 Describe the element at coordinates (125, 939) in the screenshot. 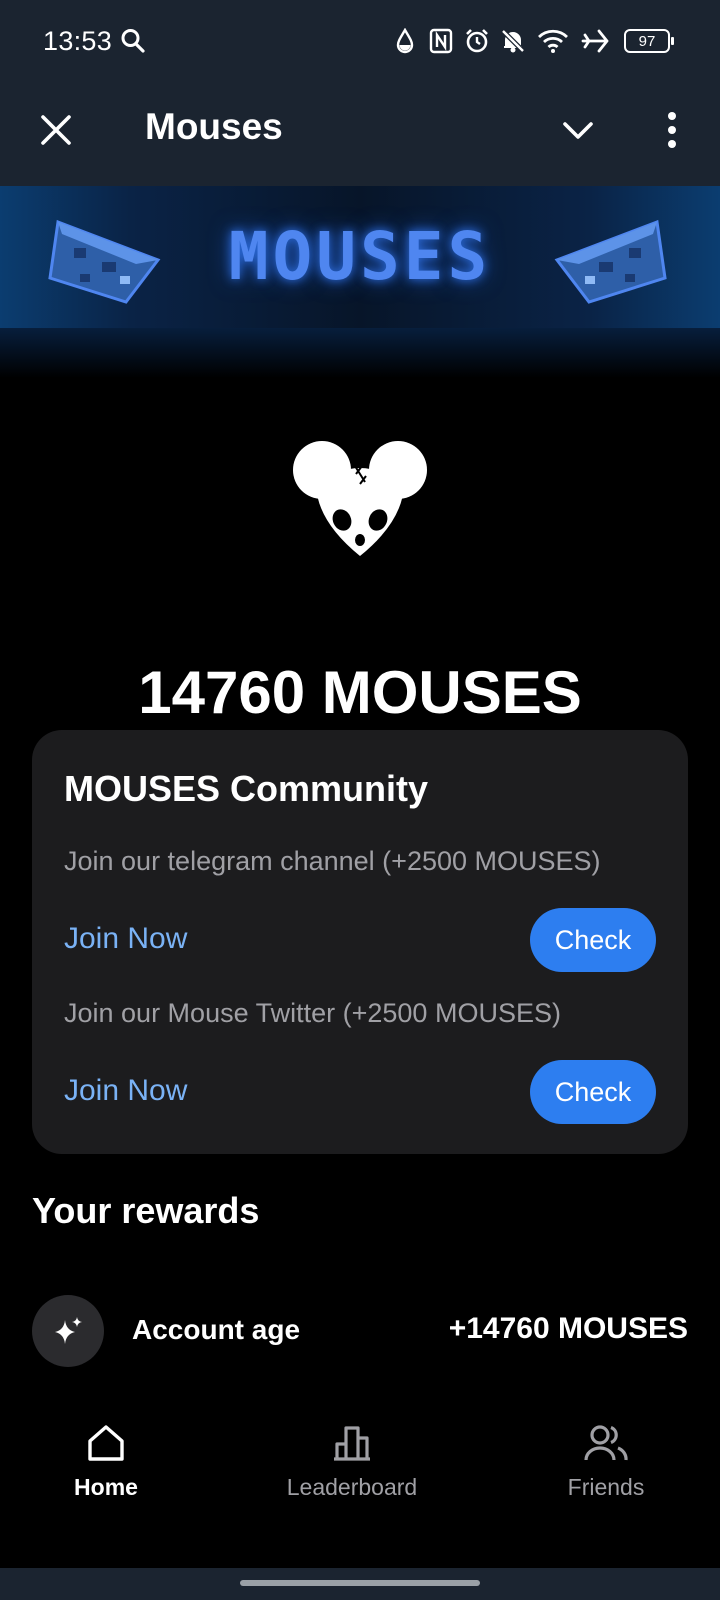

I see `join-telegram-link: Join Now` at that location.